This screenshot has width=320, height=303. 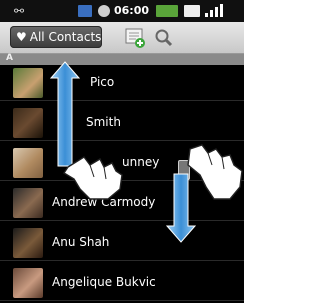 I want to click on status-bar: ⚯ 06:00, so click(x=122, y=11).